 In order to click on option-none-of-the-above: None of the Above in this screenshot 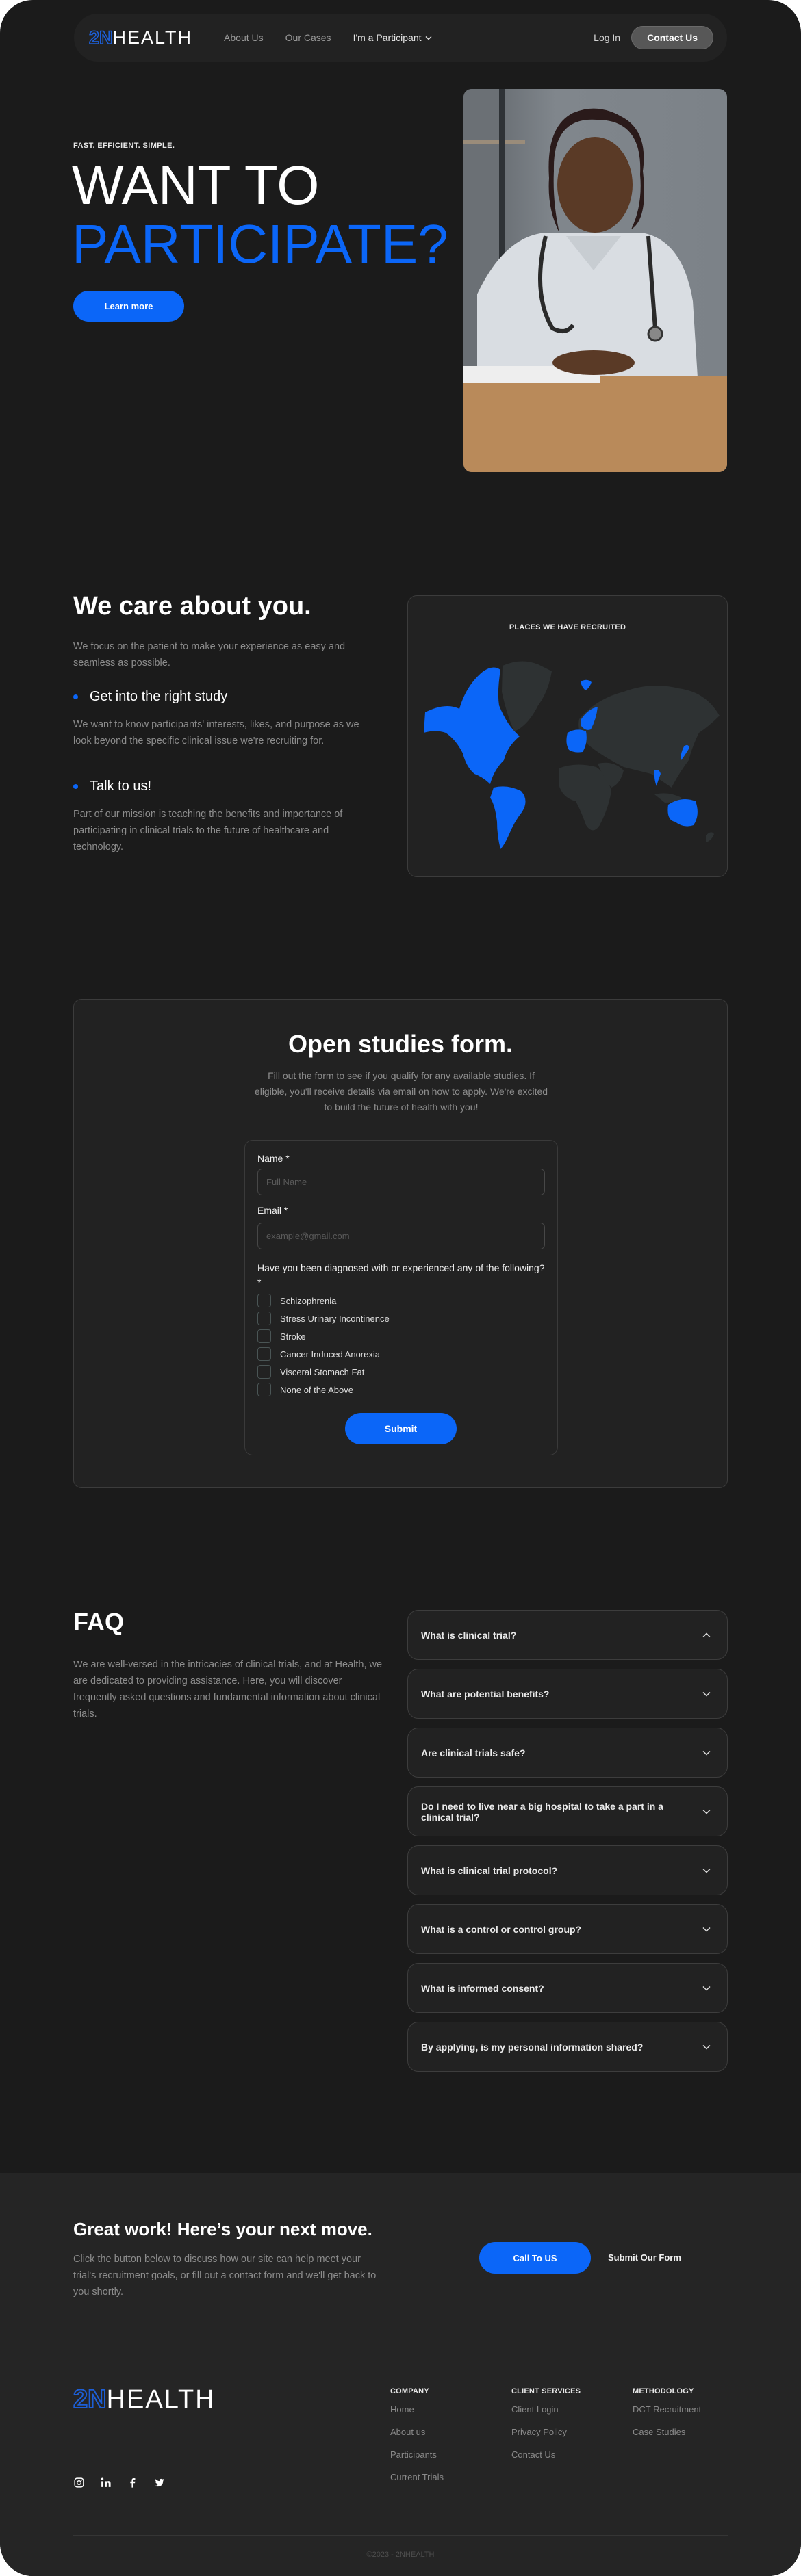, I will do `click(305, 1389)`.